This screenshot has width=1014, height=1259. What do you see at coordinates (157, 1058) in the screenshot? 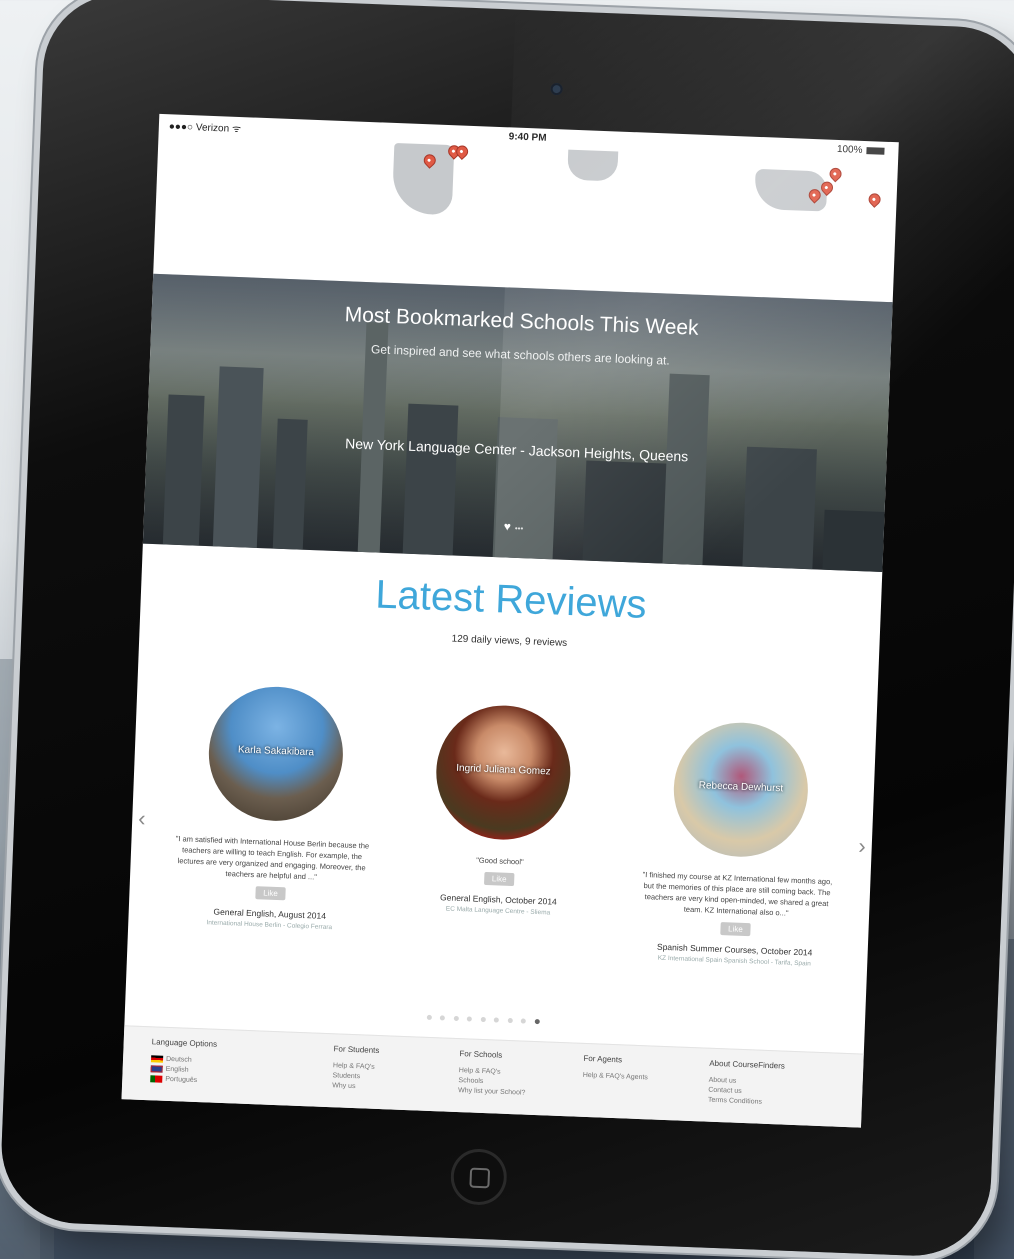
I see `german-flag-icon` at bounding box center [157, 1058].